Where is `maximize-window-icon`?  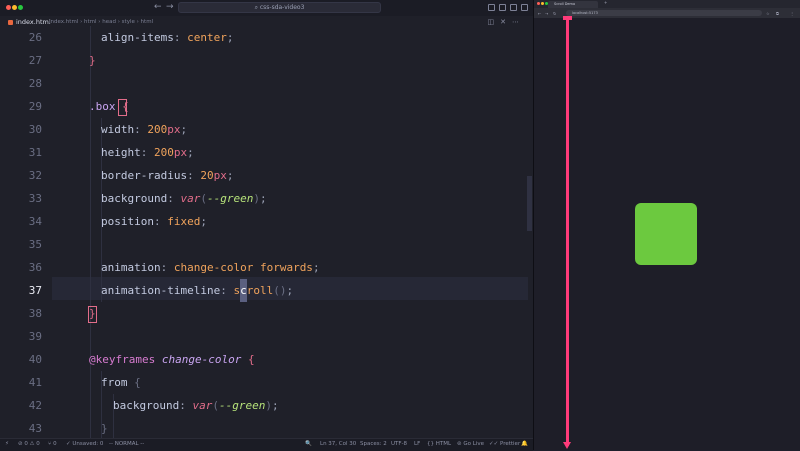 maximize-window-icon is located at coordinates (20, 7).